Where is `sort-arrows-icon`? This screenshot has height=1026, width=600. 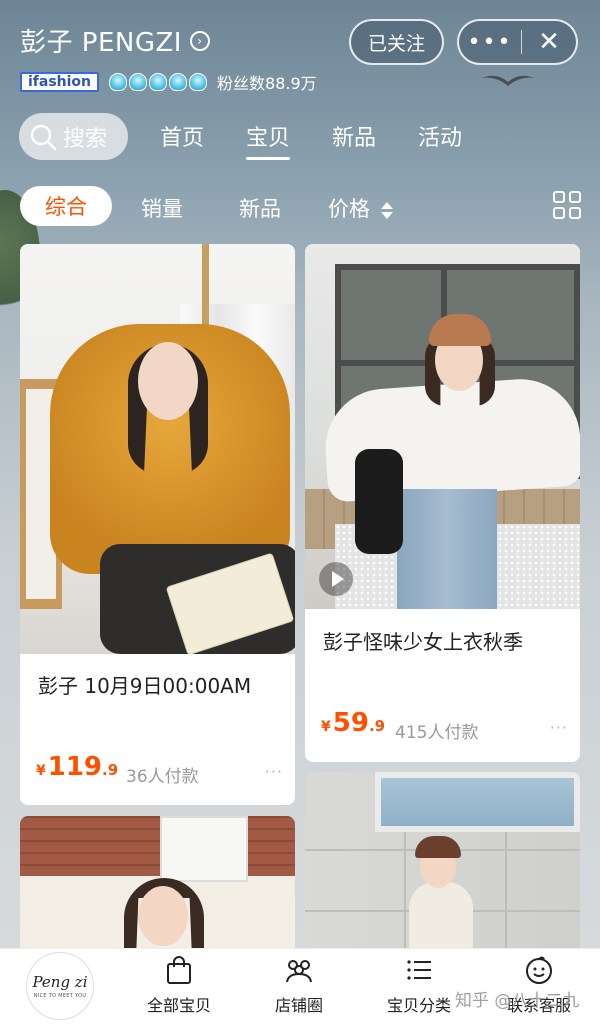
sort-arrows-icon is located at coordinates (386, 210).